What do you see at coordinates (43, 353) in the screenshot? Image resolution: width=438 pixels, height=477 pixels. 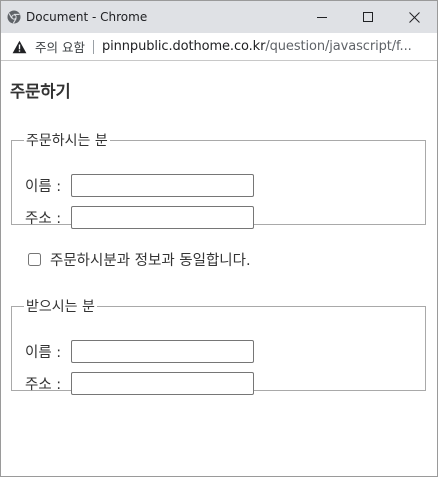 I see `receiver-name-label: 이름 :` at bounding box center [43, 353].